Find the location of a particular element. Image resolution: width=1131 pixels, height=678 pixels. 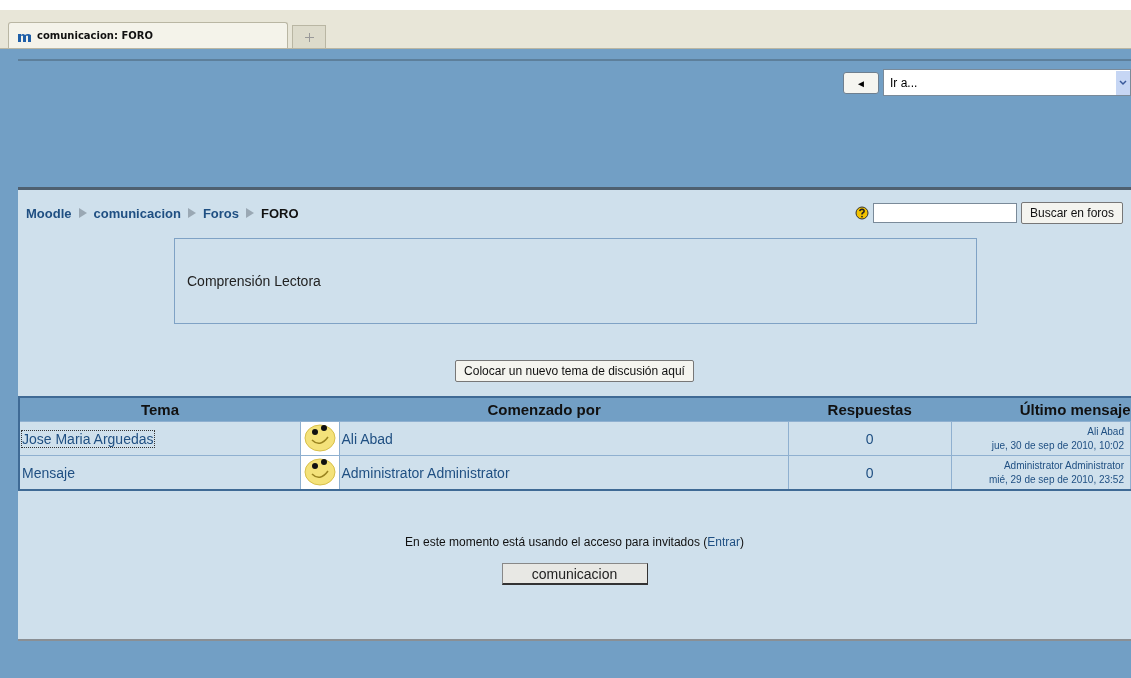

new-tab-button is located at coordinates (309, 36).